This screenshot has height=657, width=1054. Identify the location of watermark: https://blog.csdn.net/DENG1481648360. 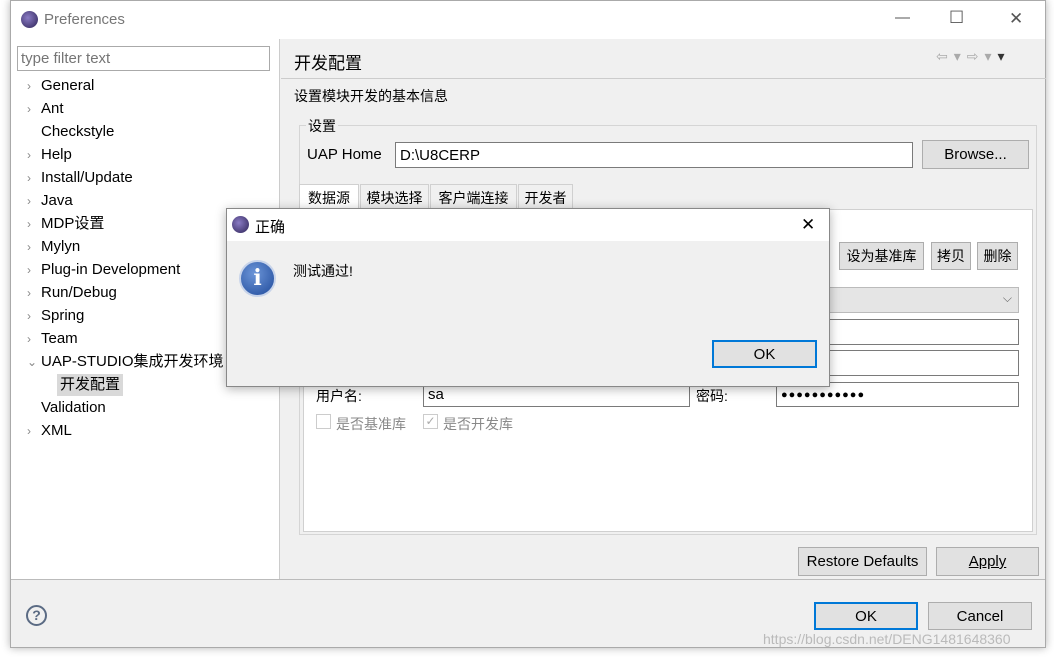
(887, 639).